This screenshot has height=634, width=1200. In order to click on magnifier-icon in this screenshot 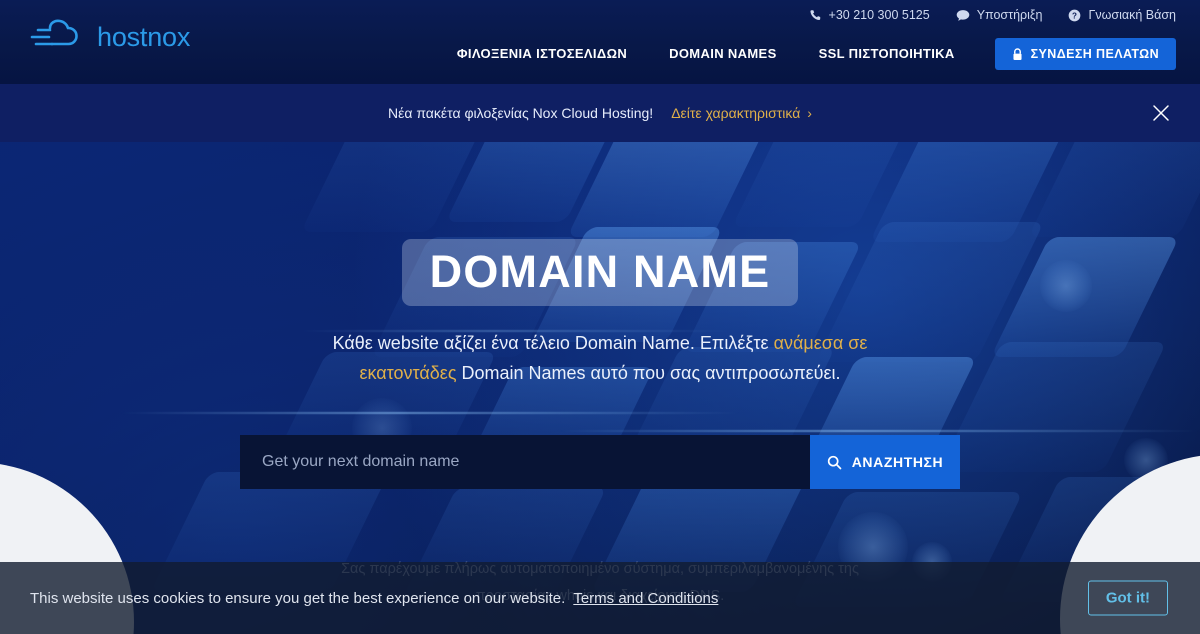, I will do `click(834, 462)`.